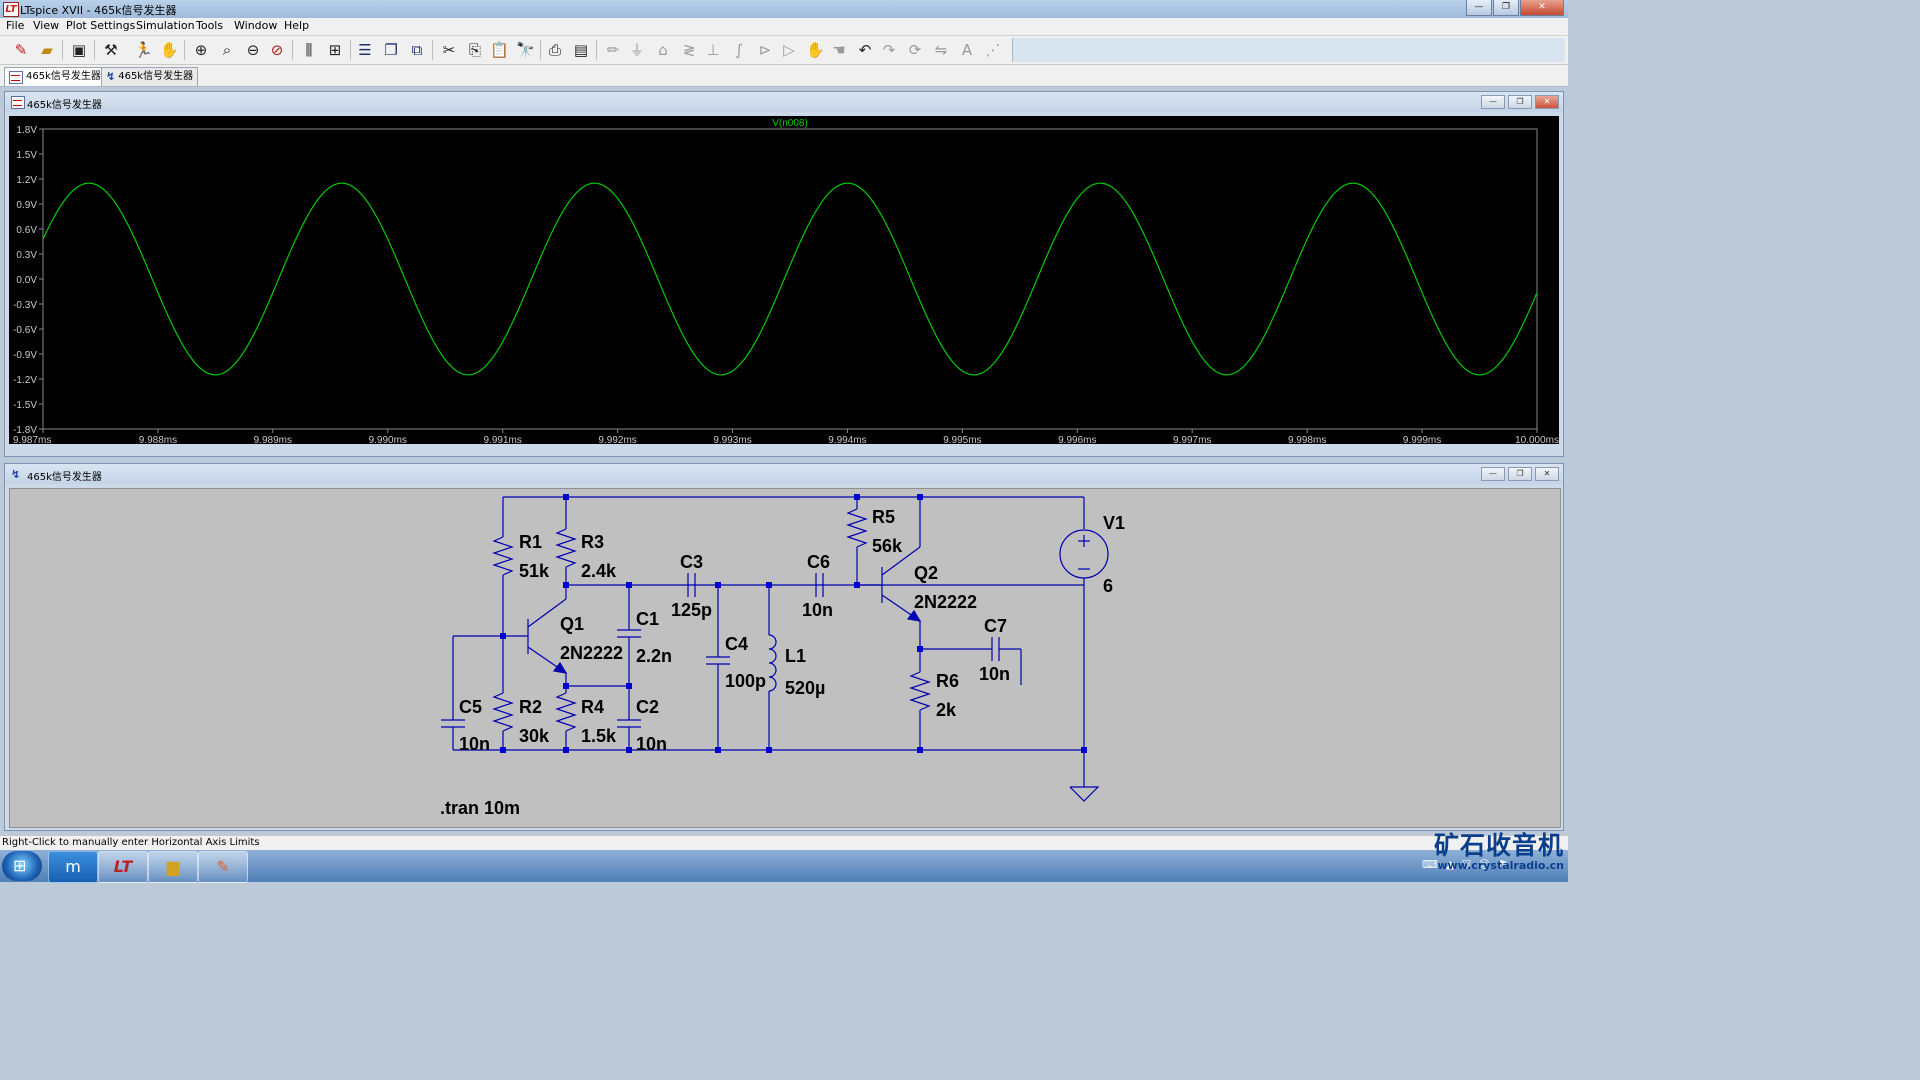  Describe the element at coordinates (572, 624) in the screenshot. I see `q1-ref: Q1` at that location.